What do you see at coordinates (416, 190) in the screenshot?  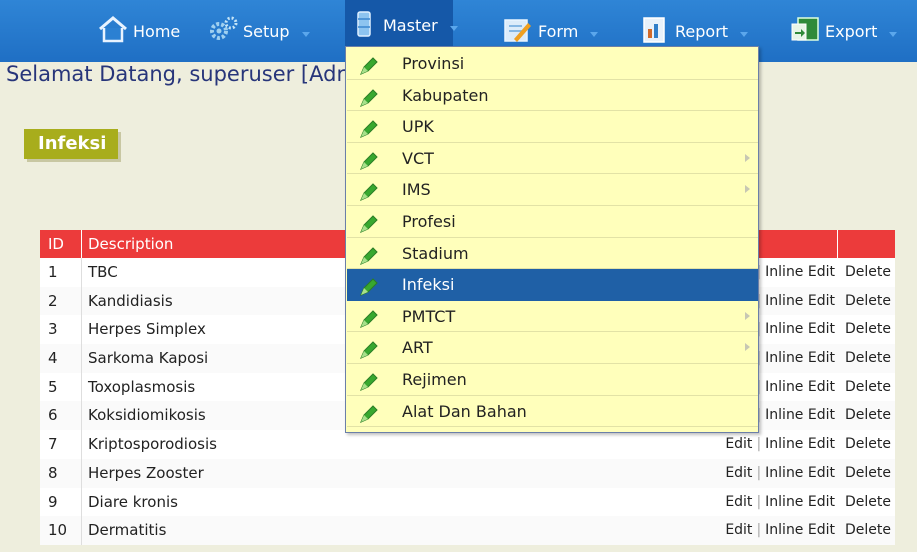 I see `menu-item-label: IMS` at bounding box center [416, 190].